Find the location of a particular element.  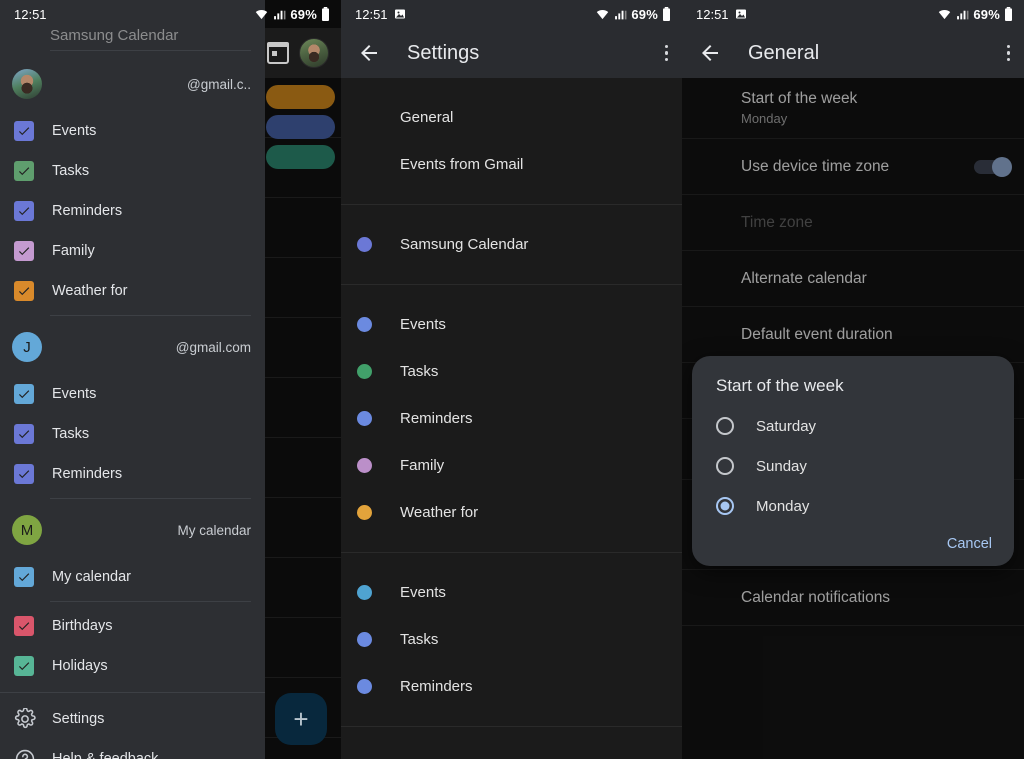

settings-section: Samsung Calendar is located at coordinates (511, 245).